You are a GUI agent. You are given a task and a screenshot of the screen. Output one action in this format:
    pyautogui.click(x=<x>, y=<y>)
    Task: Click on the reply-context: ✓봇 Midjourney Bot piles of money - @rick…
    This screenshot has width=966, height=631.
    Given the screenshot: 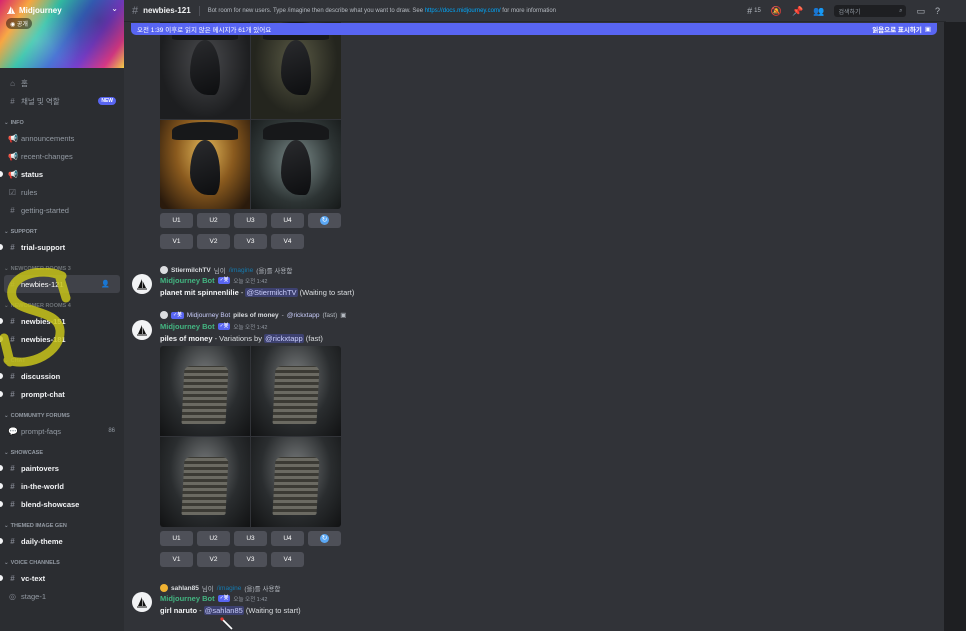 What is the action you would take?
    pyautogui.click(x=253, y=315)
    